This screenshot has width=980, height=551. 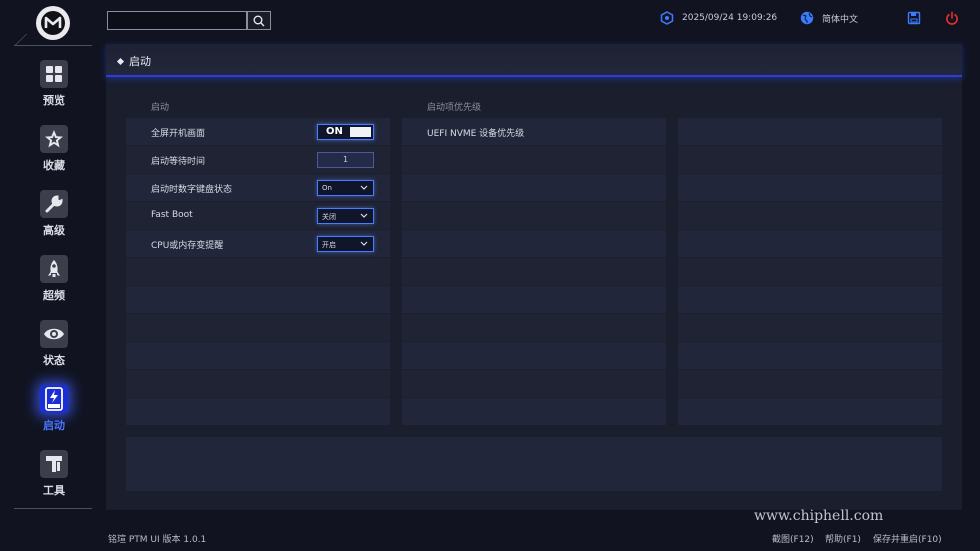 I want to click on datetime-text: 2025/09/24 19:09:26, so click(x=730, y=18).